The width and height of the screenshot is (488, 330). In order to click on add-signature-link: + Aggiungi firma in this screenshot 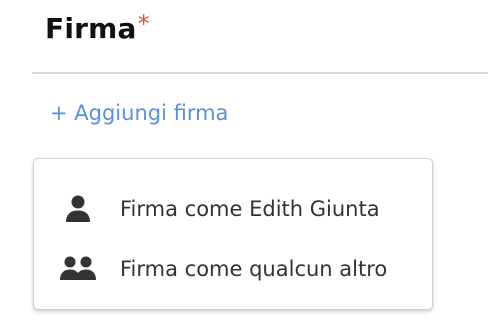, I will do `click(139, 113)`.